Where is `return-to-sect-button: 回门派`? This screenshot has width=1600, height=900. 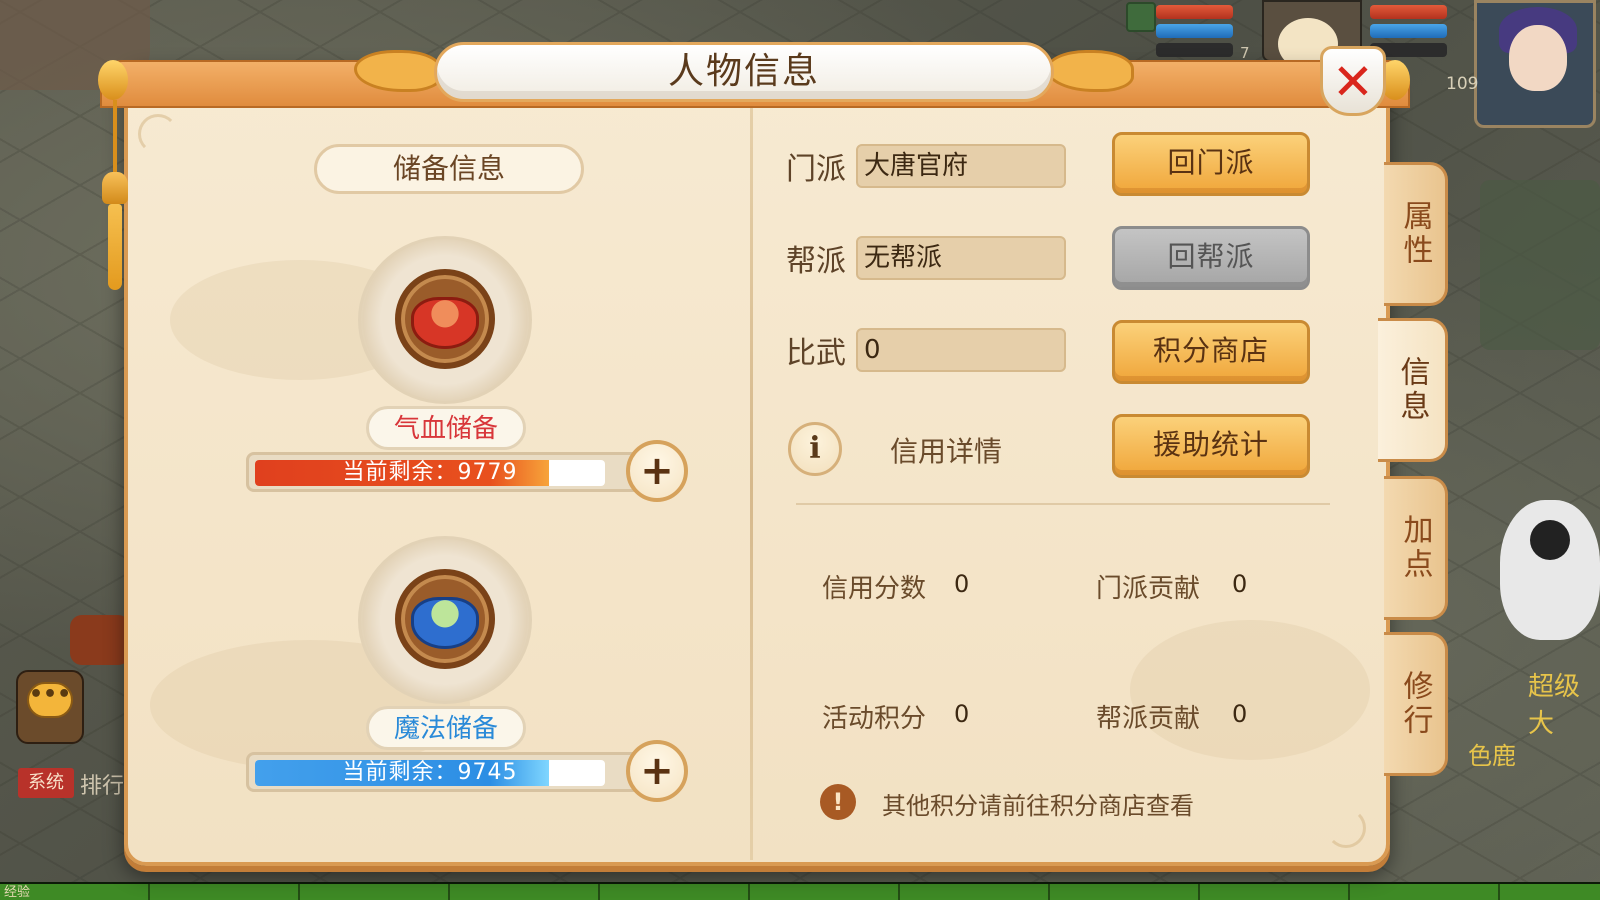
return-to-sect-button: 回门派 is located at coordinates (1211, 164).